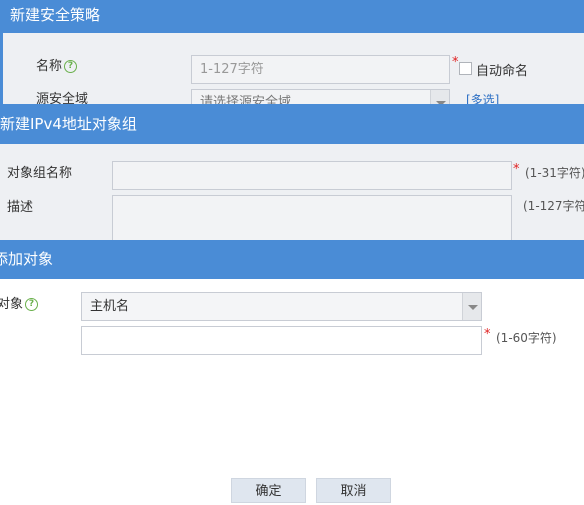  I want to click on dialog-title-security-policy: 新建安全策略, so click(292, 16).